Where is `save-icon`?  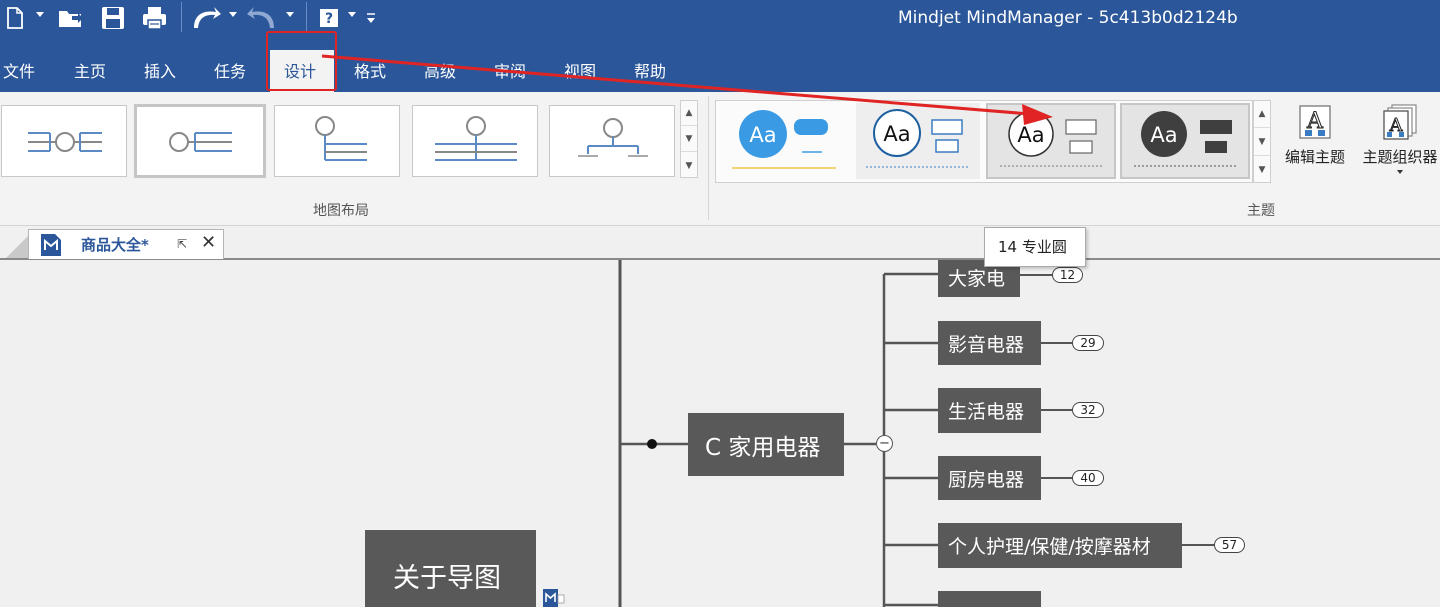
save-icon is located at coordinates (113, 18).